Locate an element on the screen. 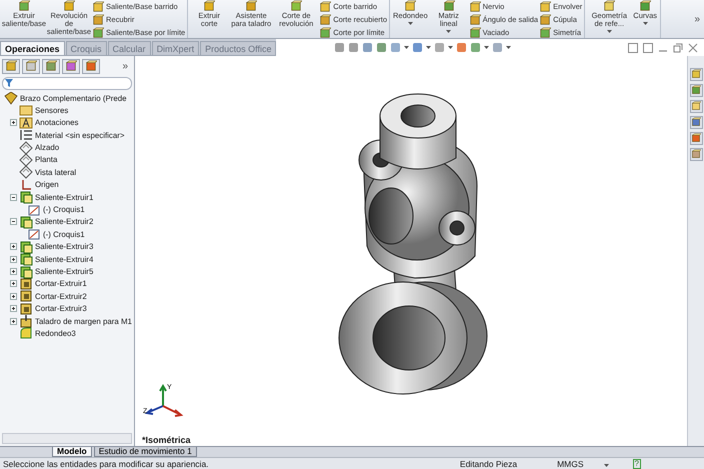  tab: Modelo is located at coordinates (72, 452).